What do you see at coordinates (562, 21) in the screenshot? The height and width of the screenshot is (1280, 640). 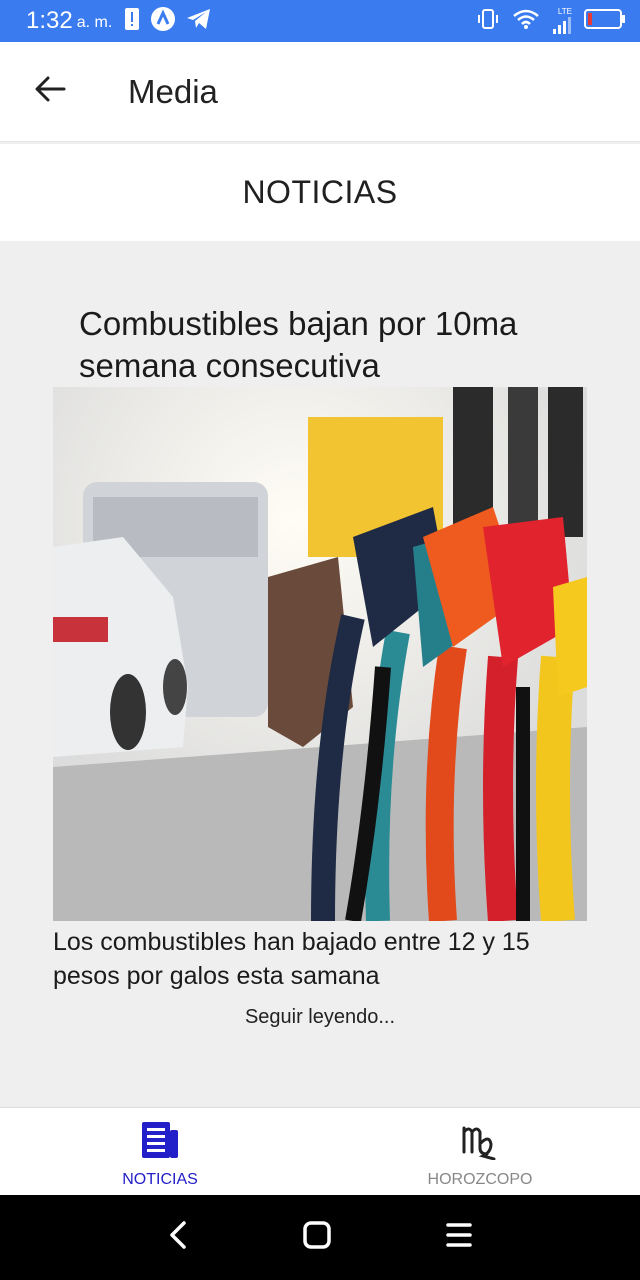 I see `signal-icon: LTE` at bounding box center [562, 21].